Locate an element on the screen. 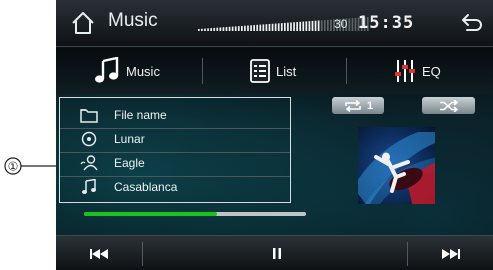  next-button is located at coordinates (450, 253).